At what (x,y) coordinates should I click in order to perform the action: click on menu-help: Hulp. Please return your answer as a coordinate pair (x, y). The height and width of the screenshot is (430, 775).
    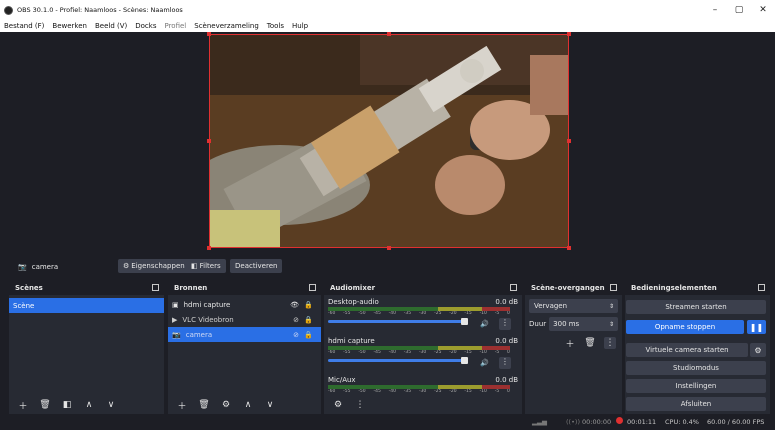
    Looking at the image, I should click on (300, 26).